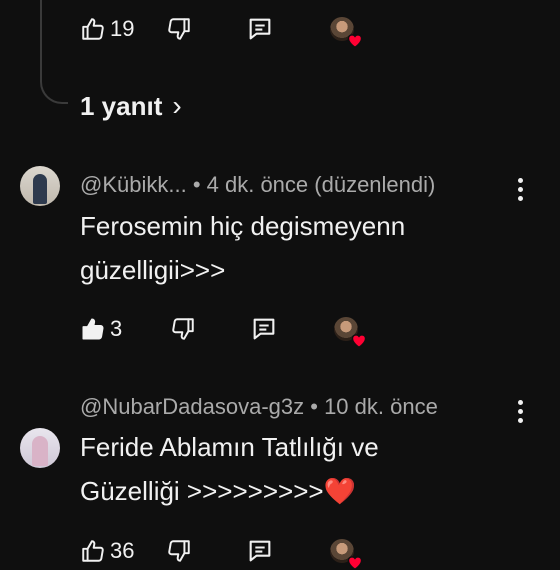 The image size is (560, 570). Describe the element at coordinates (221, 31) in the screenshot. I see `top-comment-actions: 19` at that location.